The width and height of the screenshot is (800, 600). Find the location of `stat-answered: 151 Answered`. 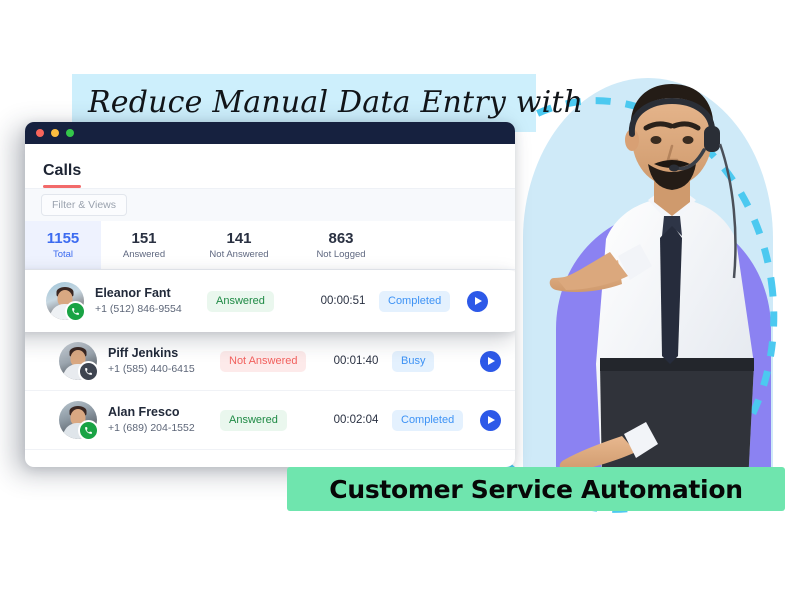

stat-answered: 151 Answered is located at coordinates (144, 245).